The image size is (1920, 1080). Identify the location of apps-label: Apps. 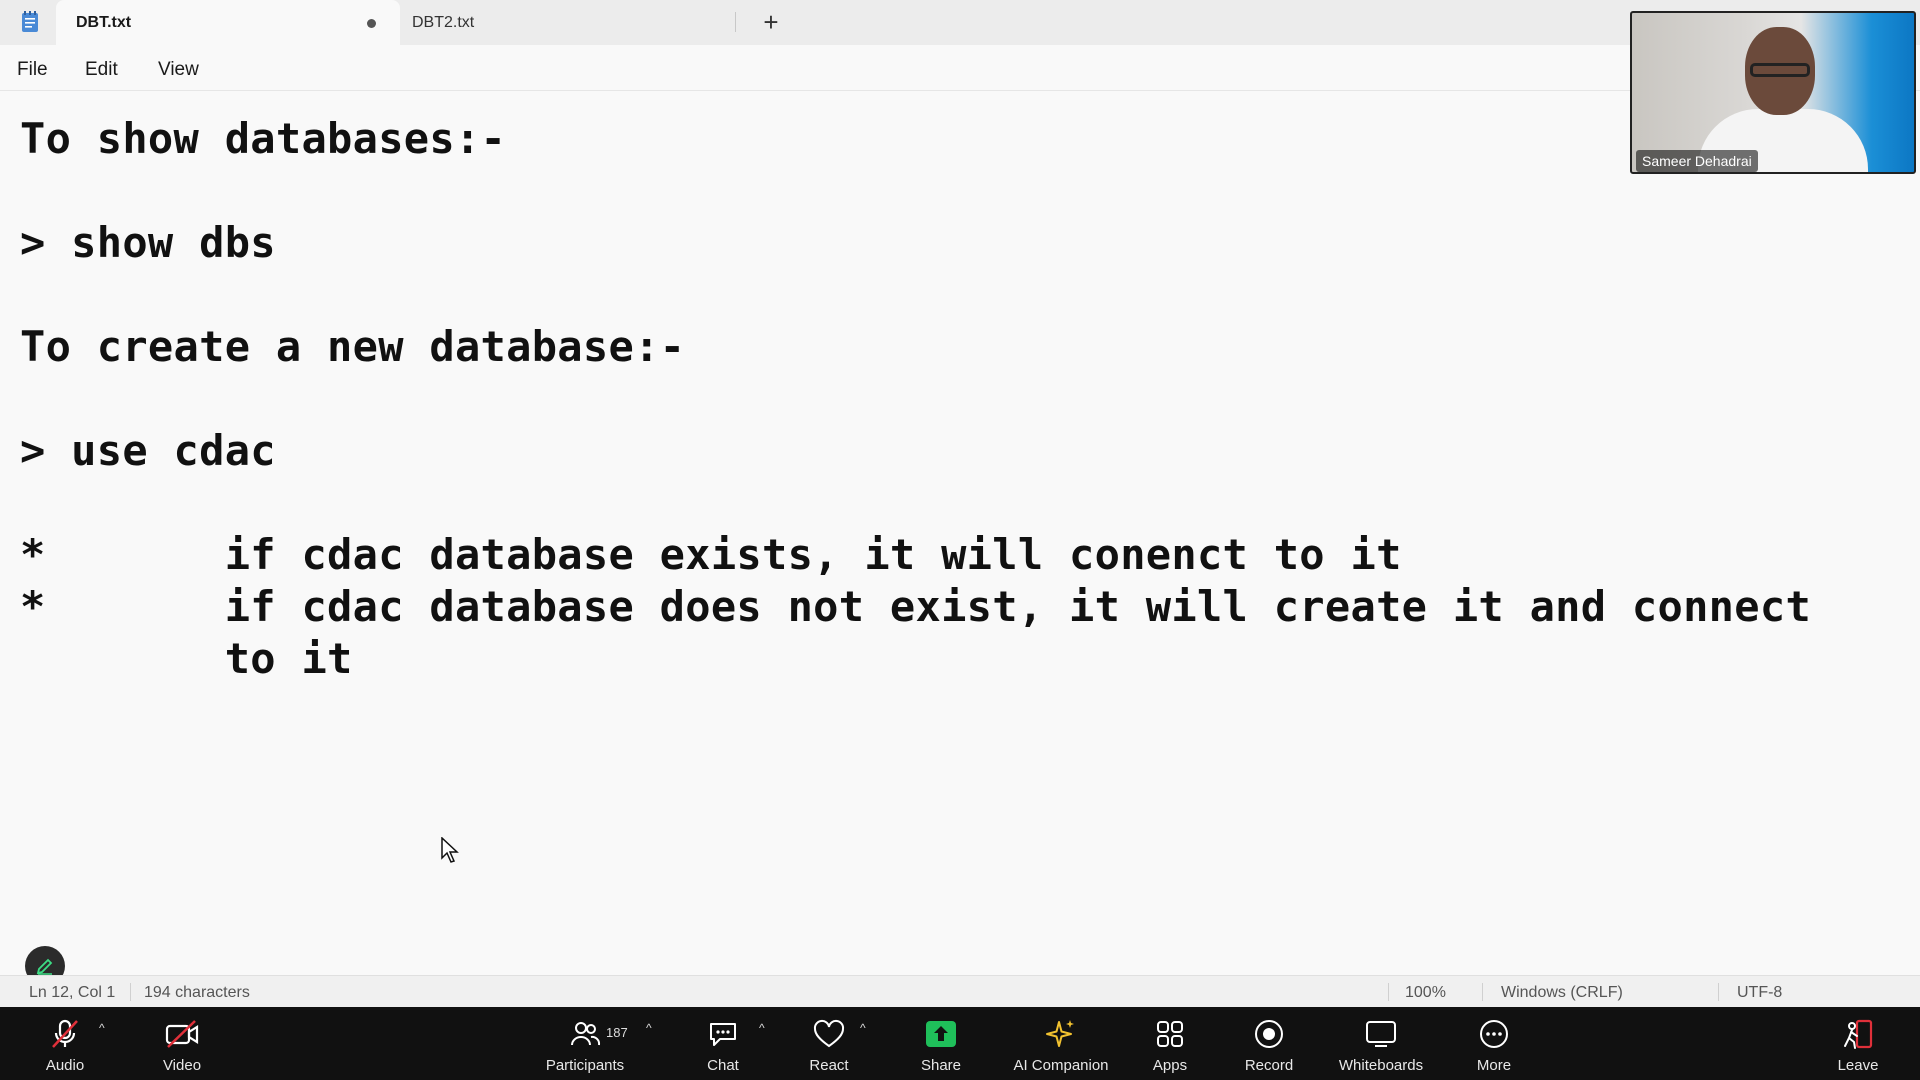
(1170, 1065).